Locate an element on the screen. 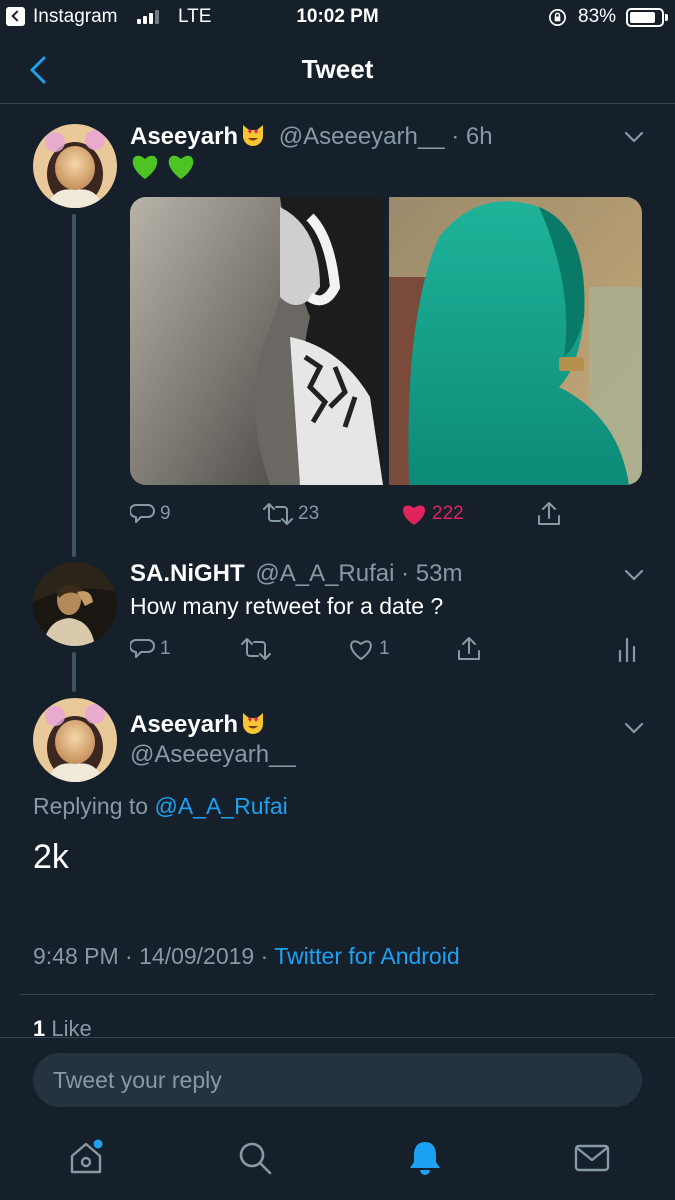 This screenshot has width=675, height=1200. reply-button: 9 is located at coordinates (150, 514).